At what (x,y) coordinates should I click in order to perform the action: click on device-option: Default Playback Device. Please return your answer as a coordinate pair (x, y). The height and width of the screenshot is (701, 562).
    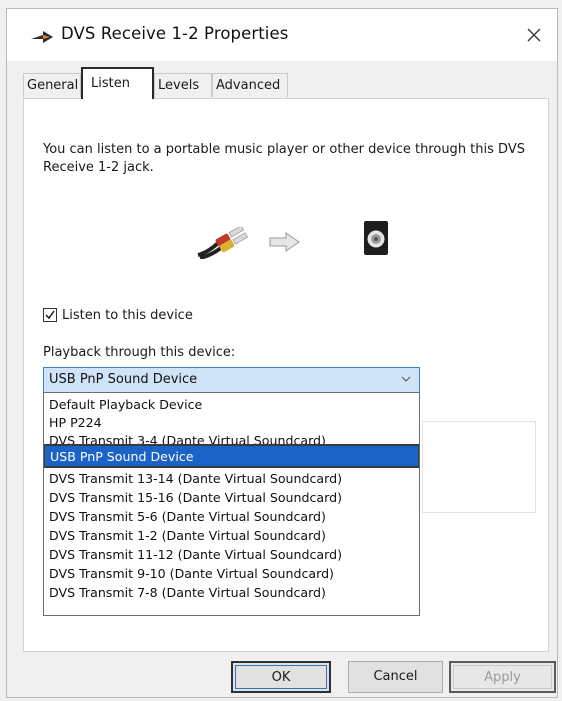
    Looking at the image, I should click on (231, 404).